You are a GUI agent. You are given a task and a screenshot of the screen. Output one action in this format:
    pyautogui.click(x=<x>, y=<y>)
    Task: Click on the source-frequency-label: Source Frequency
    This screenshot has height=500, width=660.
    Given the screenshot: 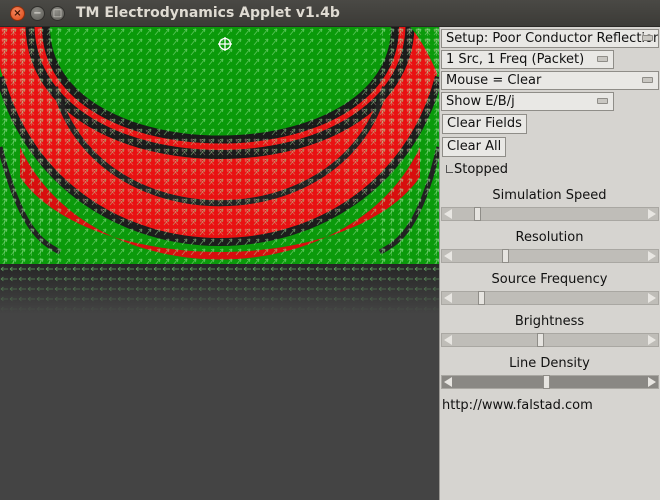 What is the action you would take?
    pyautogui.click(x=549, y=279)
    